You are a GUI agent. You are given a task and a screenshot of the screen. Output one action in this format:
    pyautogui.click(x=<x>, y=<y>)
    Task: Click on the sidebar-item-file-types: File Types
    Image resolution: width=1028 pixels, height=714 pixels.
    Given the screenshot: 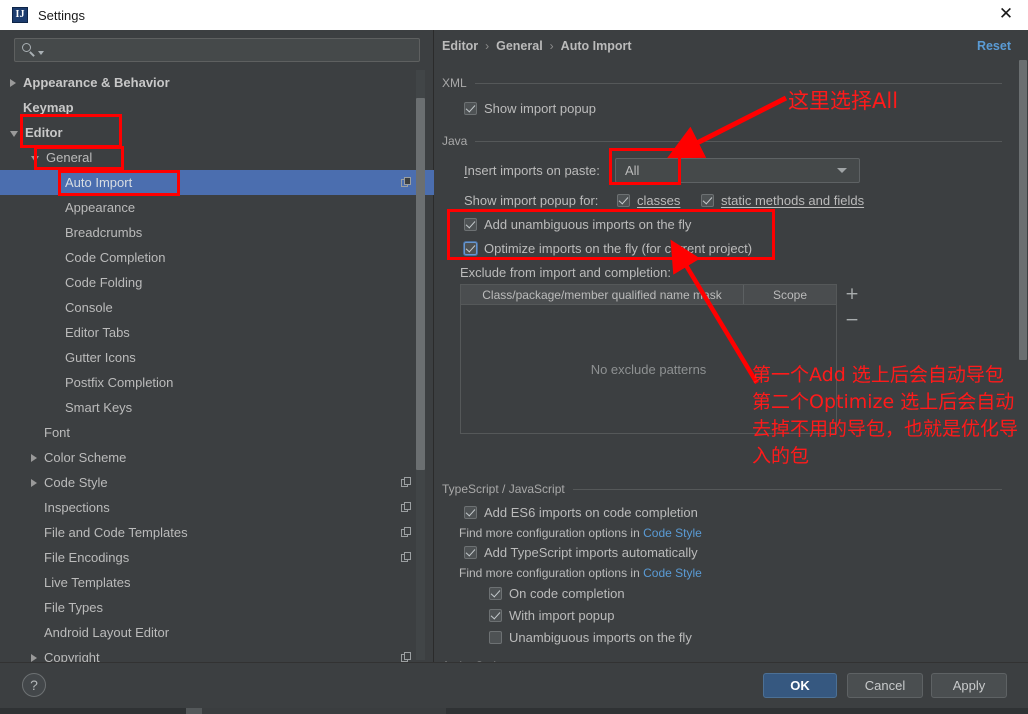 What is the action you would take?
    pyautogui.click(x=217, y=607)
    